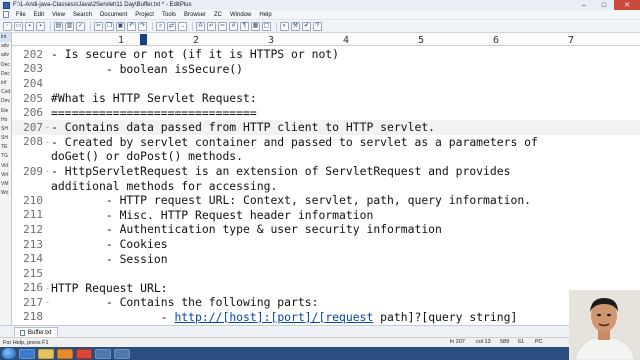 The width and height of the screenshot is (640, 360). I want to click on editor-line: 215, so click(326, 273).